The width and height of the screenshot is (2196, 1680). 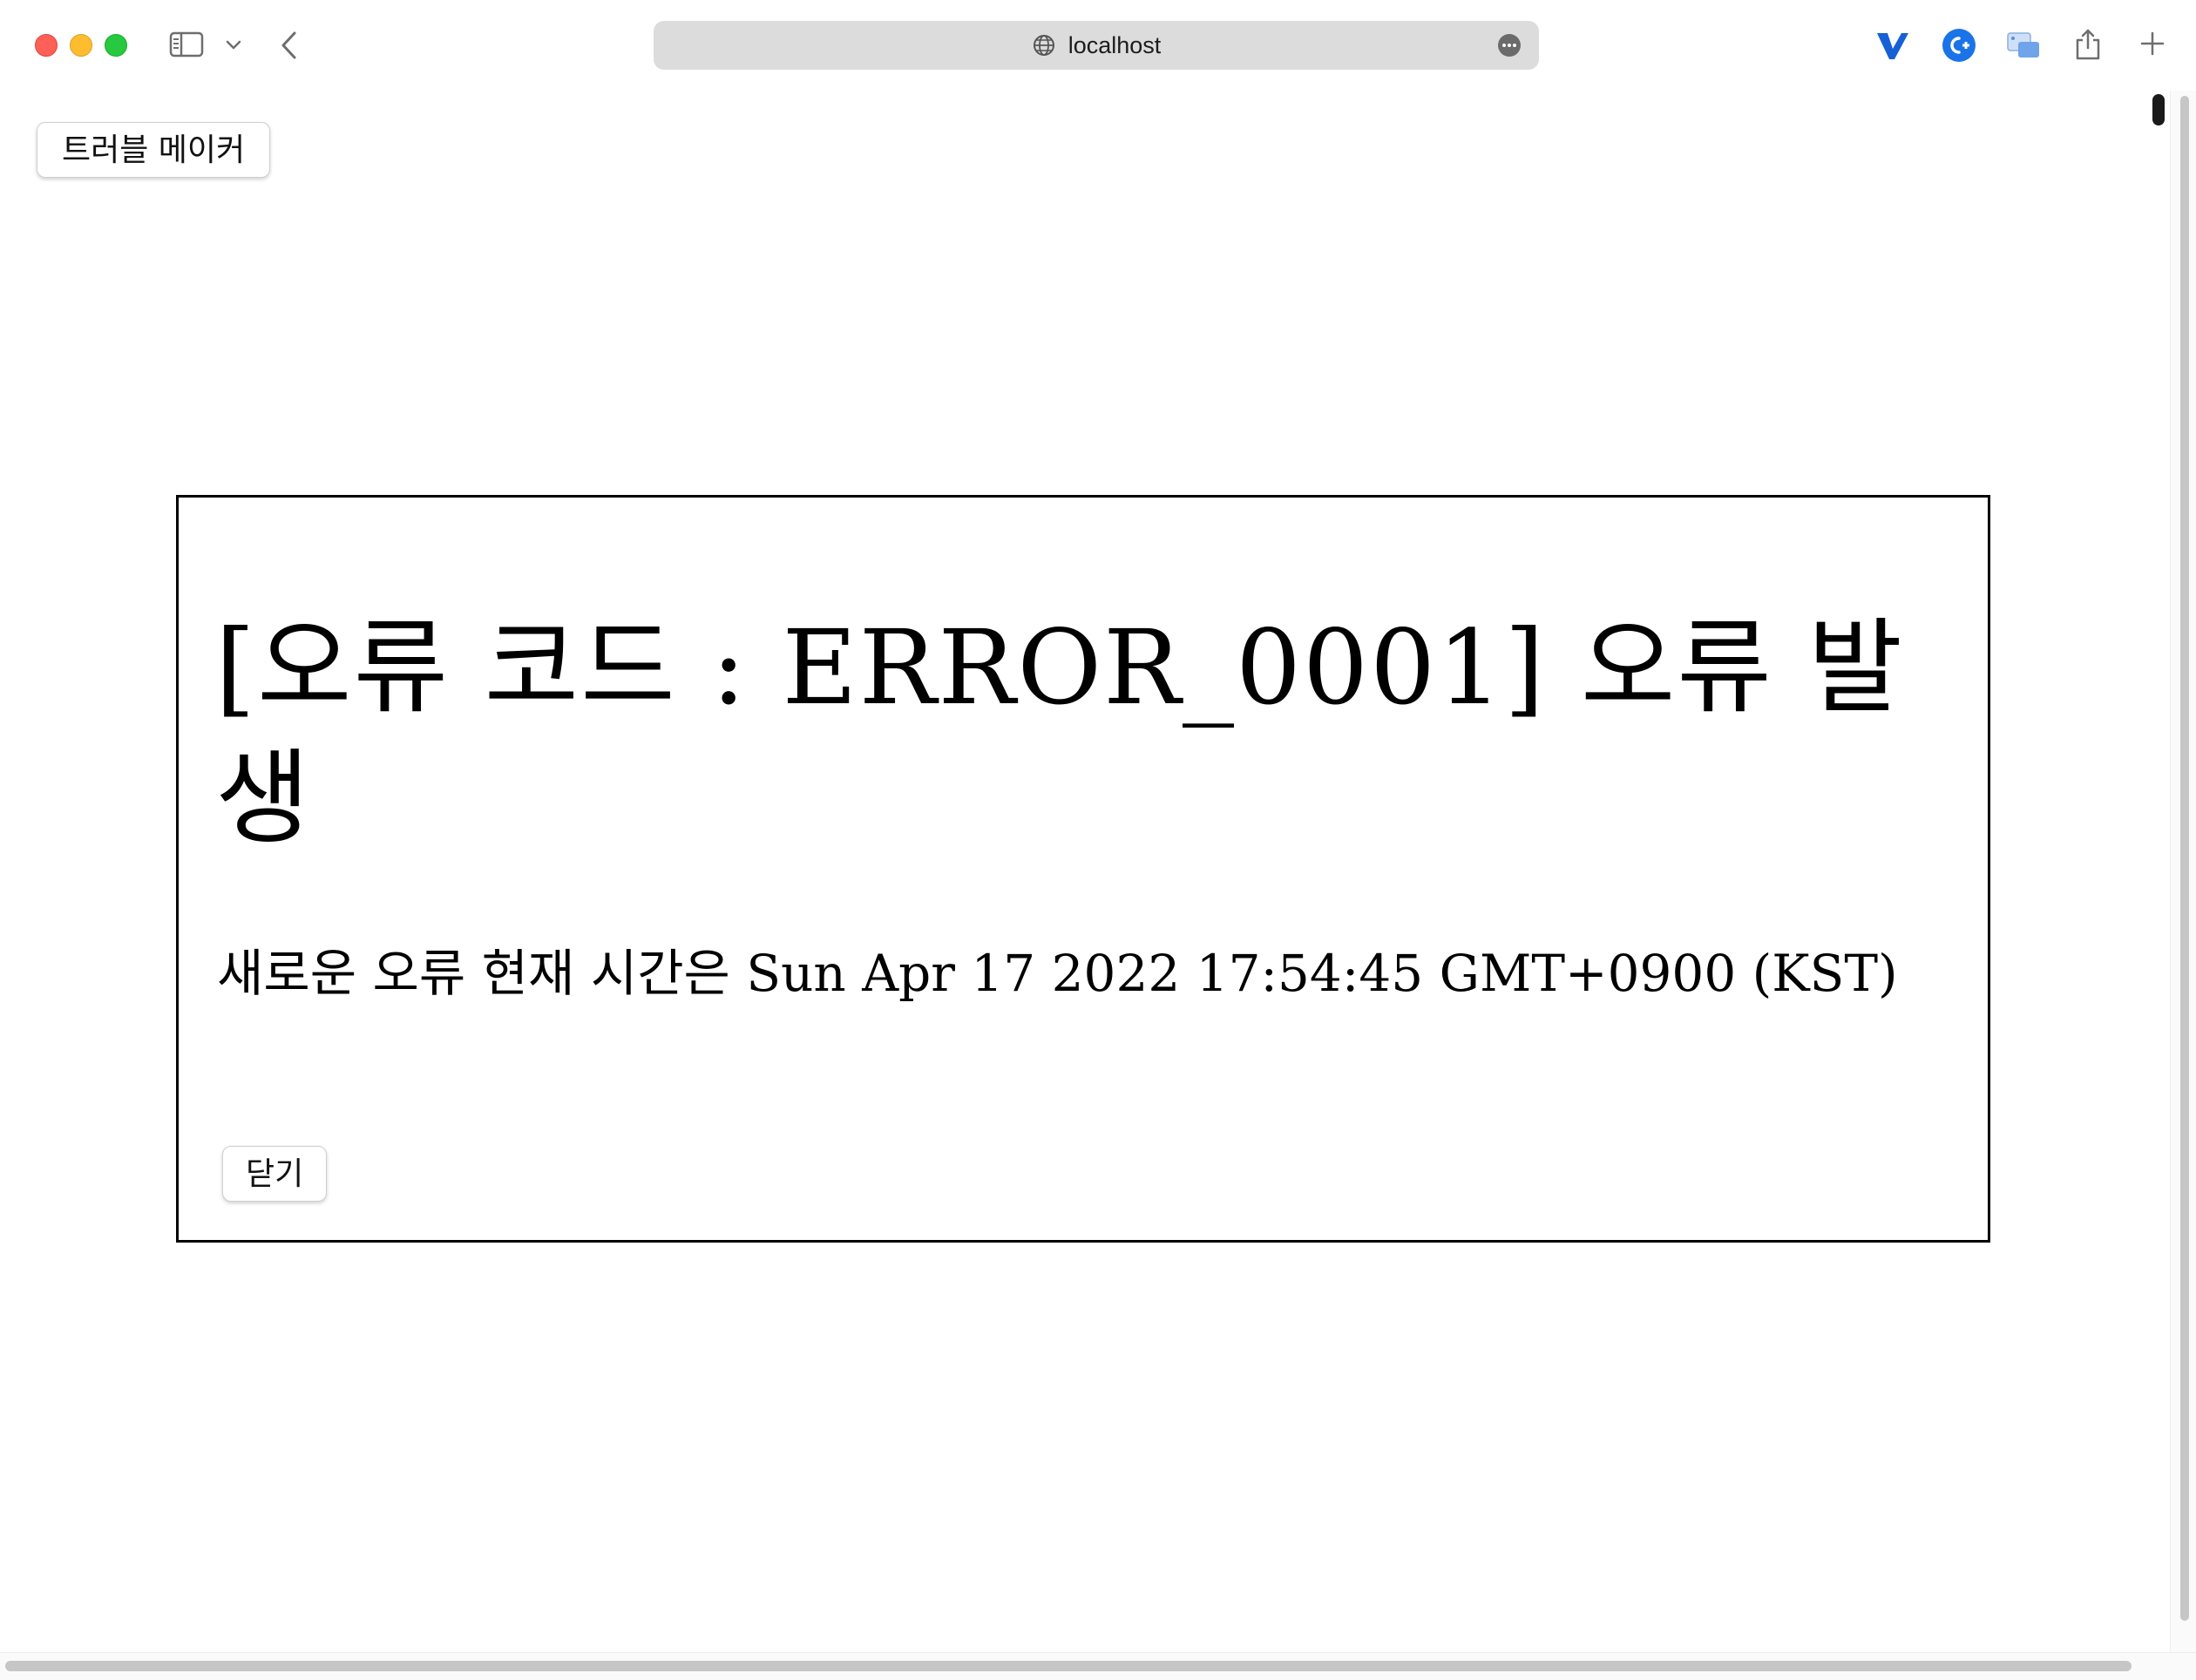 What do you see at coordinates (154, 150) in the screenshot?
I see `trouble-maker-button: 트러블 메이커` at bounding box center [154, 150].